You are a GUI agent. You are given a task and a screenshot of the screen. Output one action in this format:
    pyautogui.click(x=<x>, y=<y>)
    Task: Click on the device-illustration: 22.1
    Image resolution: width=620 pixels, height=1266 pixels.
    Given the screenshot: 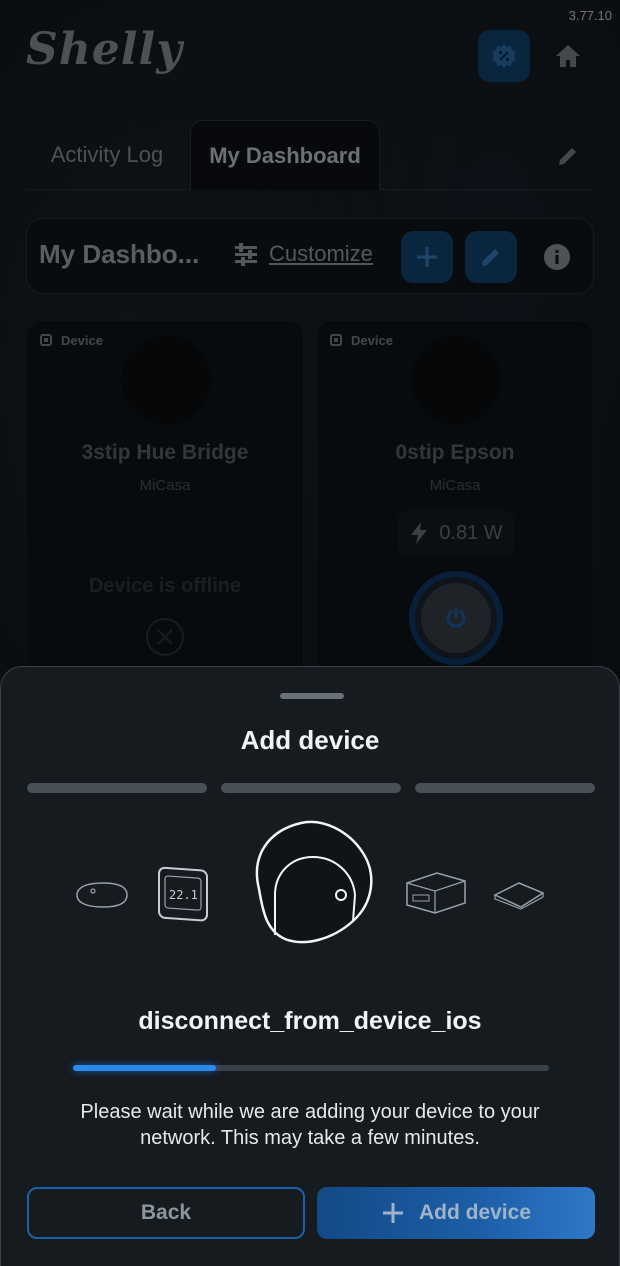 What is the action you would take?
    pyautogui.click(x=311, y=892)
    